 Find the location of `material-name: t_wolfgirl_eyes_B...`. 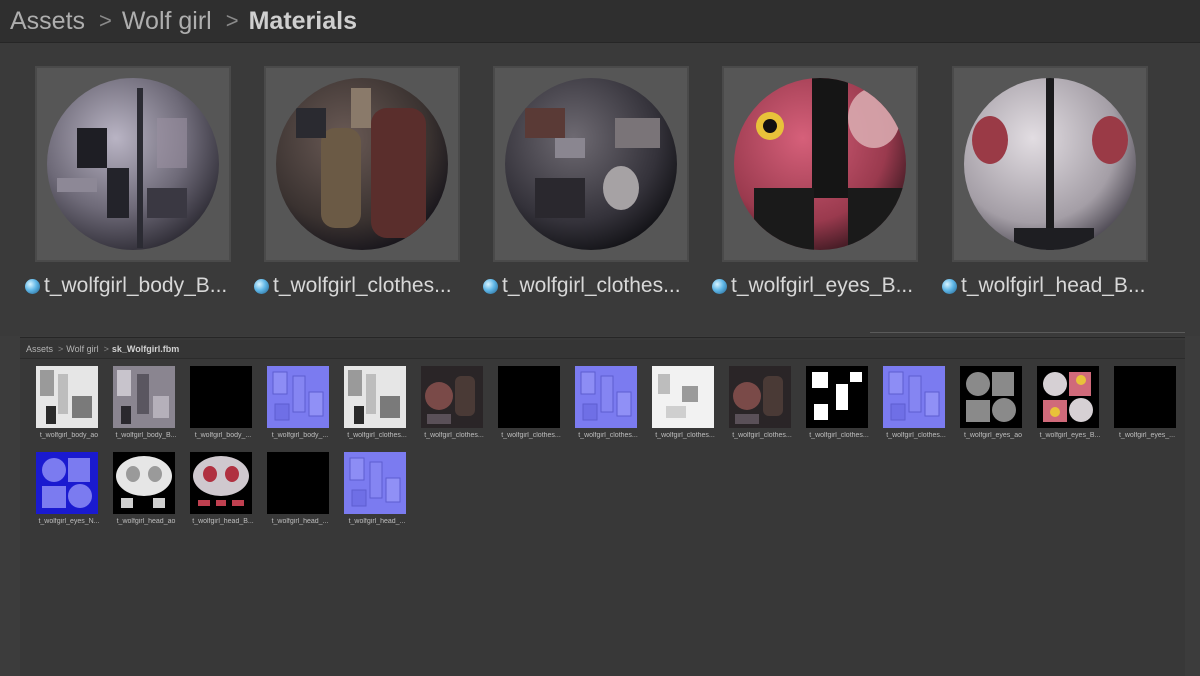

material-name: t_wolfgirl_eyes_B... is located at coordinates (822, 285).